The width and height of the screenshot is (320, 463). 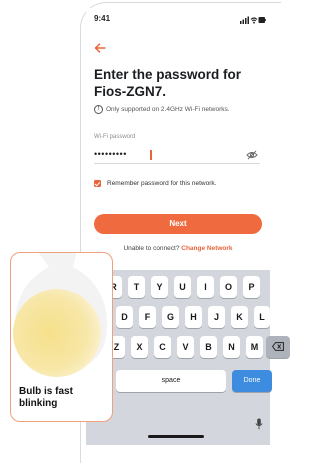 I want to click on key-n: N, so click(x=231, y=347).